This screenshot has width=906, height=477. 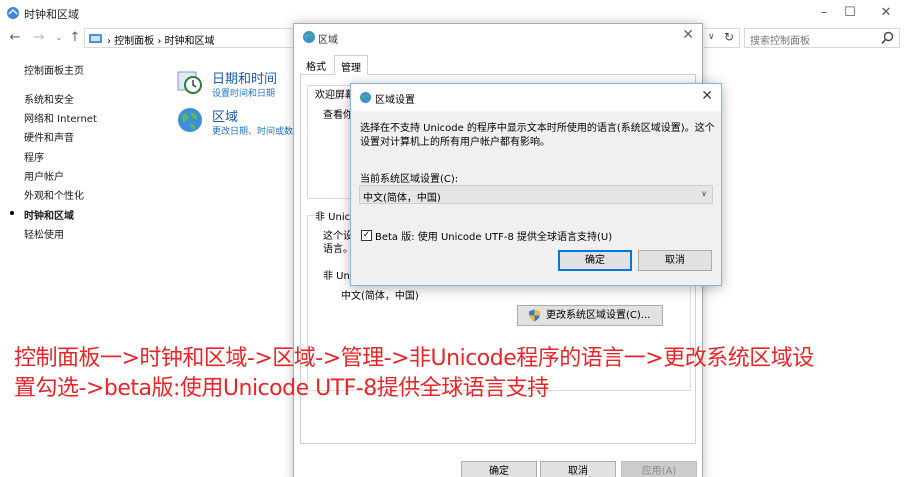 What do you see at coordinates (51, 14) in the screenshot?
I see `window-title: 时钟和区域` at bounding box center [51, 14].